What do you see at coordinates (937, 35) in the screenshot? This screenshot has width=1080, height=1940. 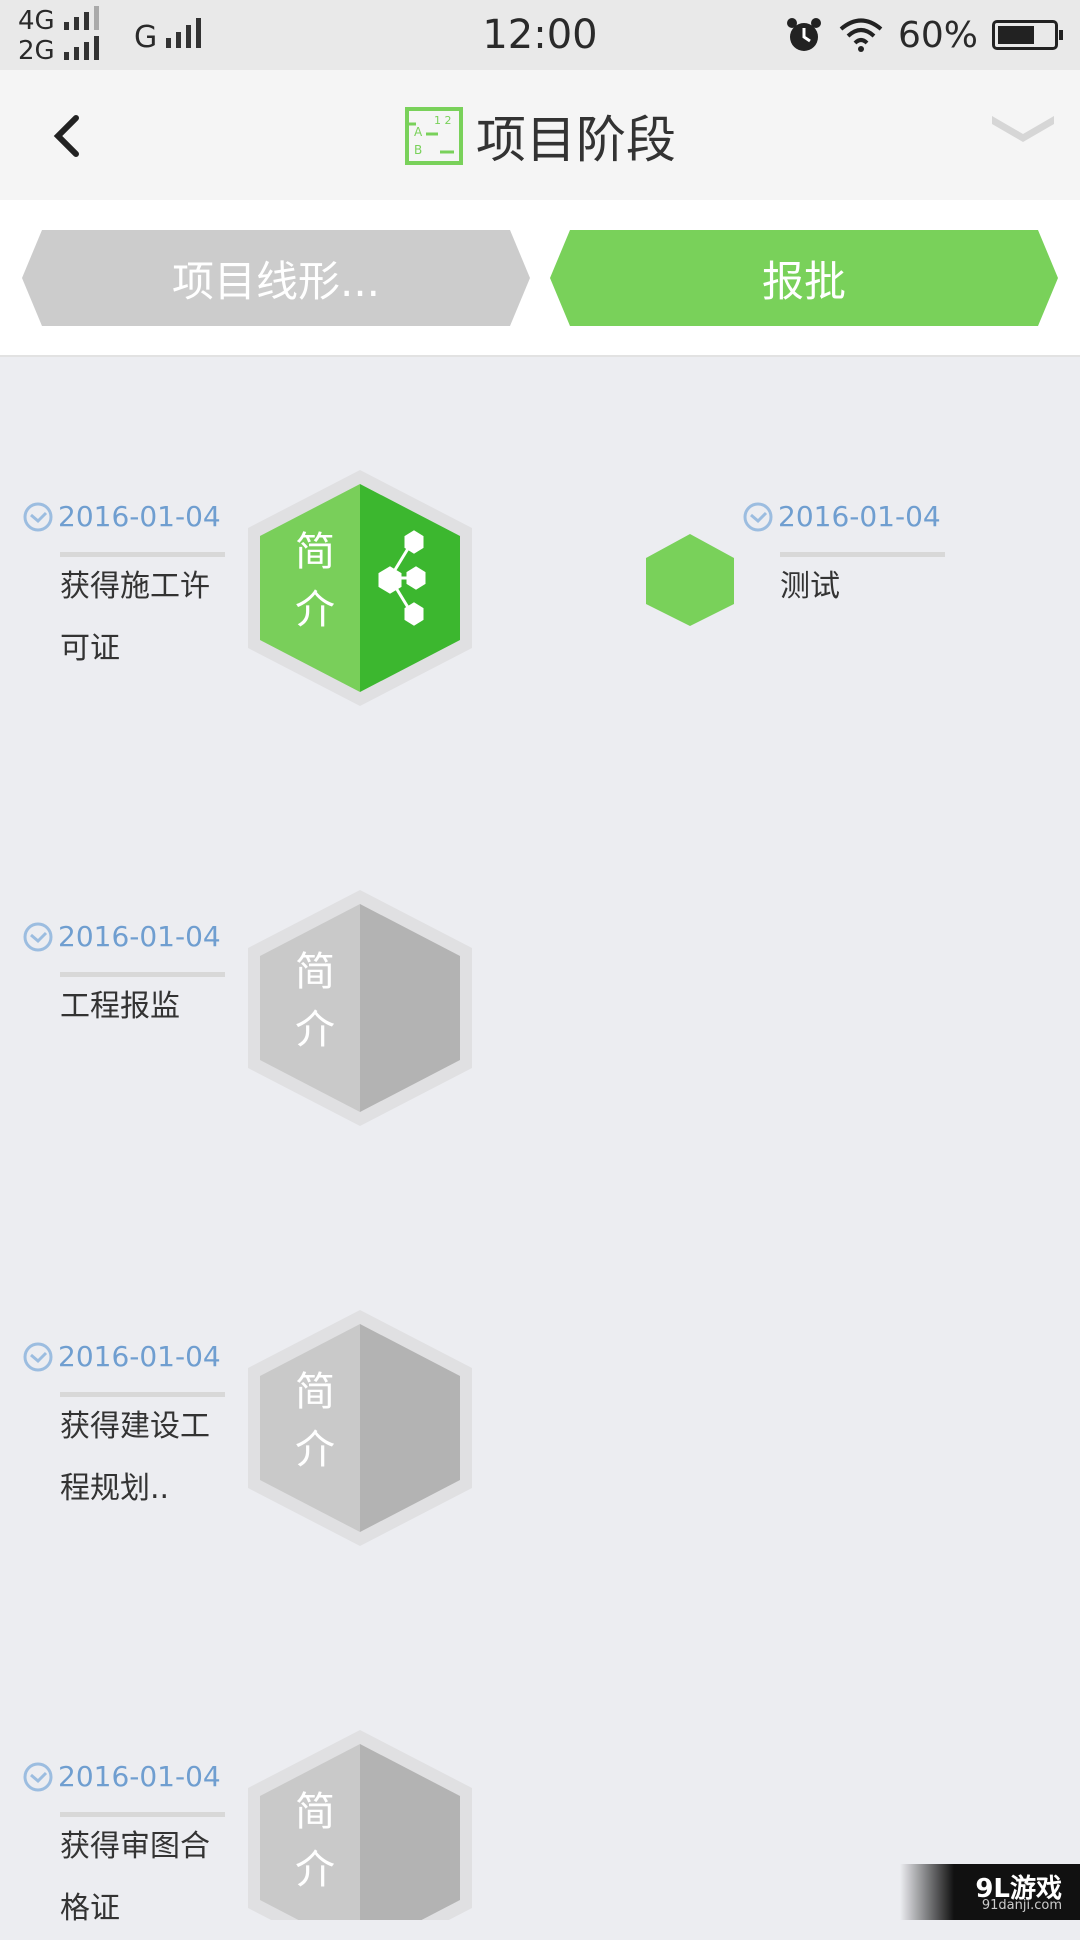 I see `battery-percent: 60%` at bounding box center [937, 35].